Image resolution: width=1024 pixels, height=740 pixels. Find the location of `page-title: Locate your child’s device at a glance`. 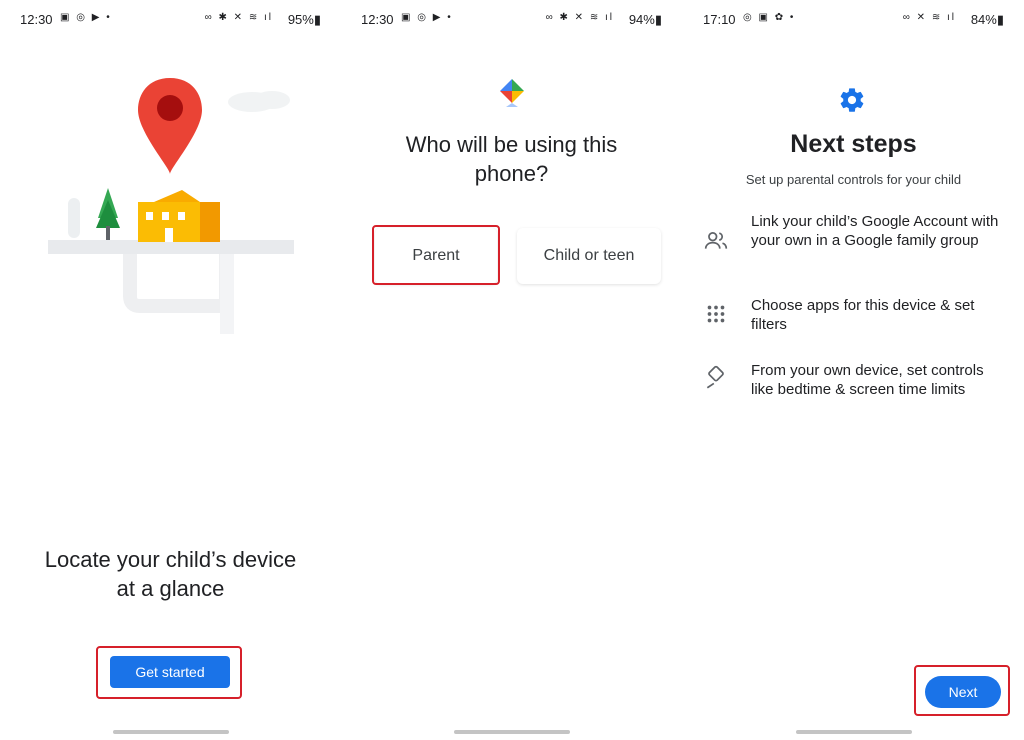

page-title: Locate your child’s device at a glance is located at coordinates (170, 574).